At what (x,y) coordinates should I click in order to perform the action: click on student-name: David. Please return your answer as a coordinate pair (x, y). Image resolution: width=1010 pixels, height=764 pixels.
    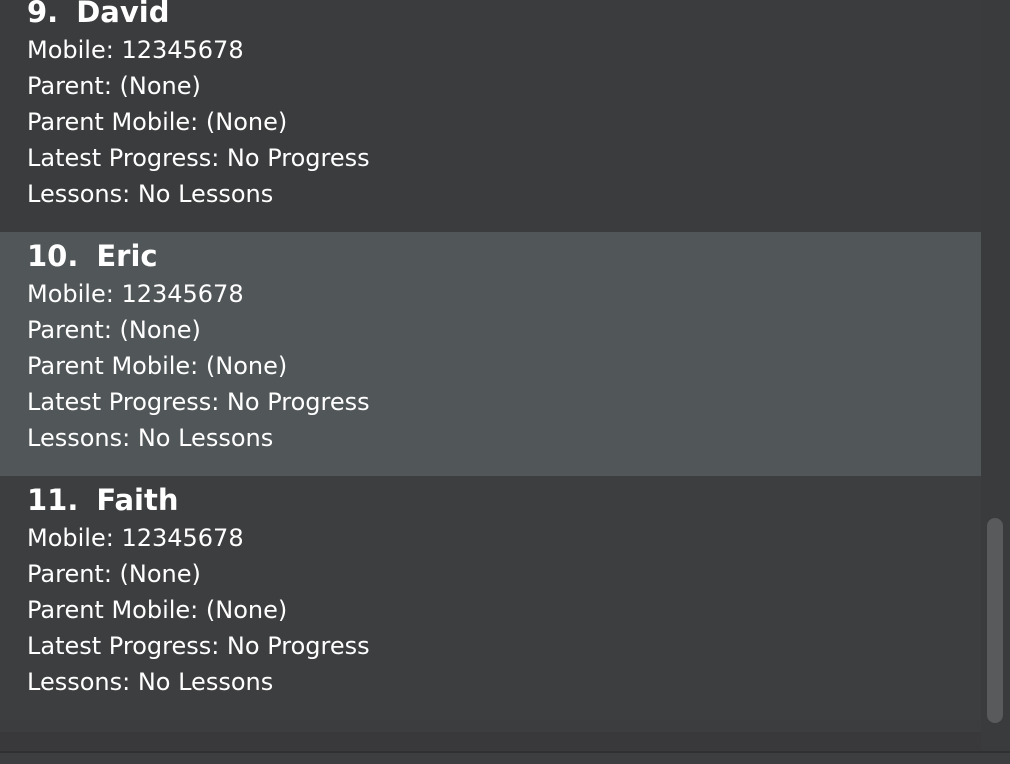
    Looking at the image, I should click on (123, 14).